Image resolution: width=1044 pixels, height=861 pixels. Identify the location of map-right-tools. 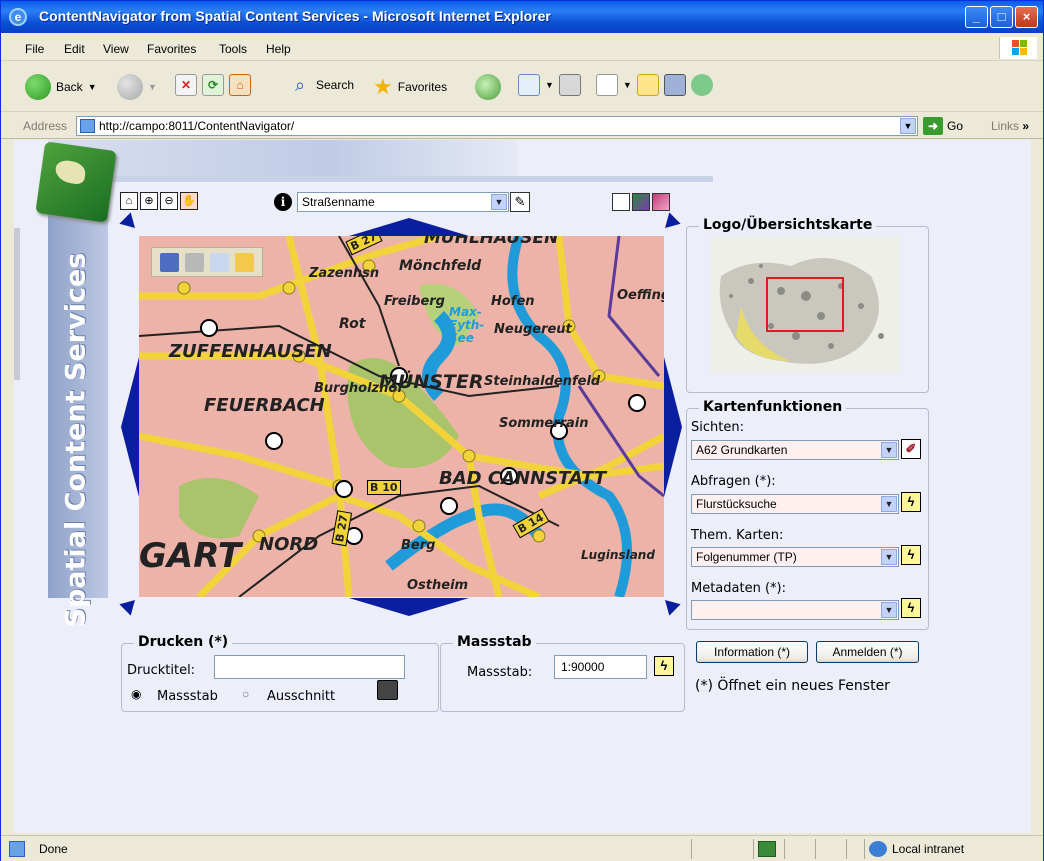
(641, 202).